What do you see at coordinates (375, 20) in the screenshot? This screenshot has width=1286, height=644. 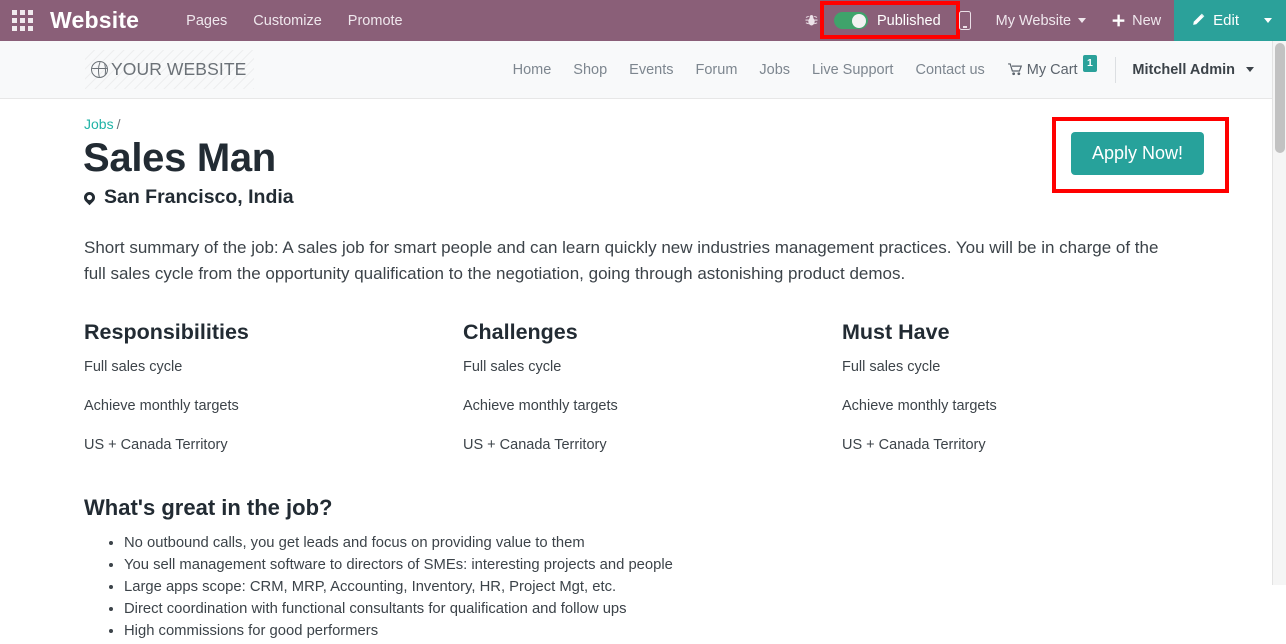 I see `topbar-menu-promote: Promote` at bounding box center [375, 20].